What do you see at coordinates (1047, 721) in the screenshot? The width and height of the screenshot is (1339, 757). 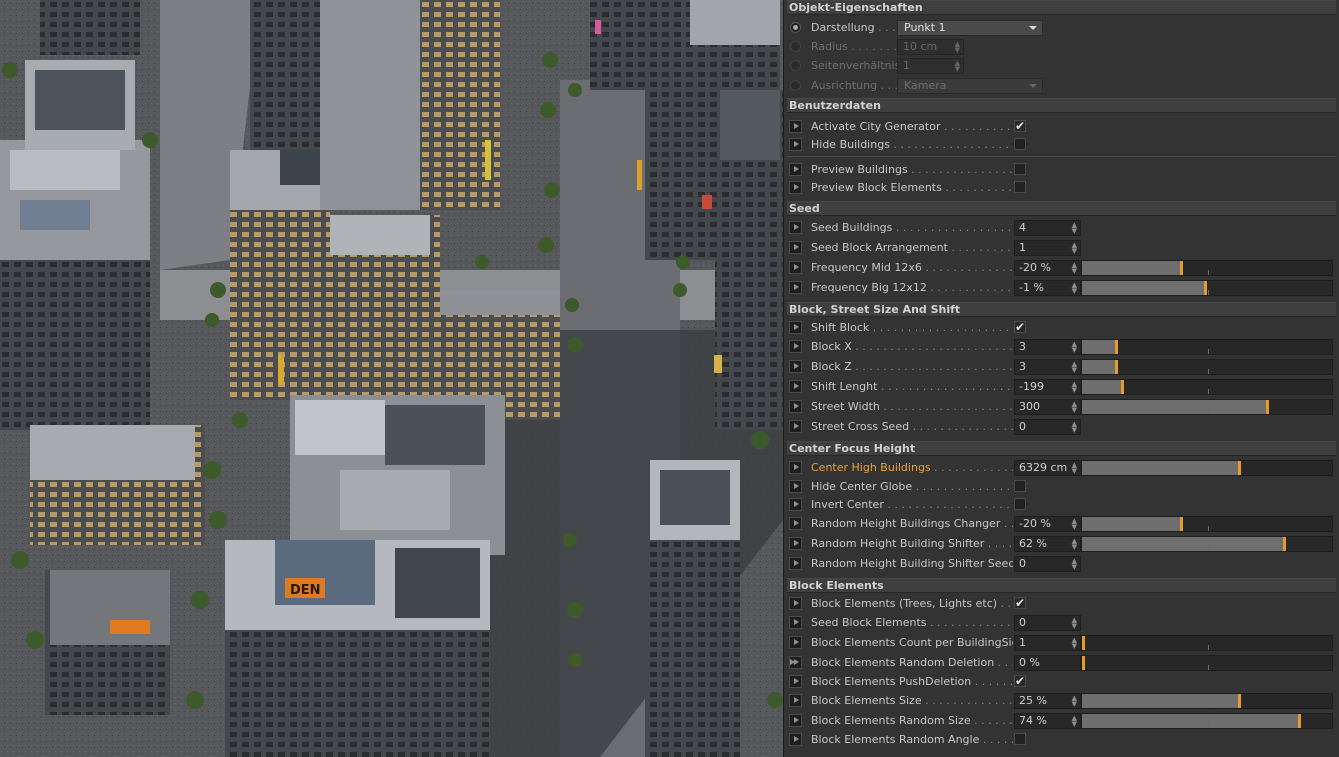 I see `random-size-field: 74 % ▲ ▼` at bounding box center [1047, 721].